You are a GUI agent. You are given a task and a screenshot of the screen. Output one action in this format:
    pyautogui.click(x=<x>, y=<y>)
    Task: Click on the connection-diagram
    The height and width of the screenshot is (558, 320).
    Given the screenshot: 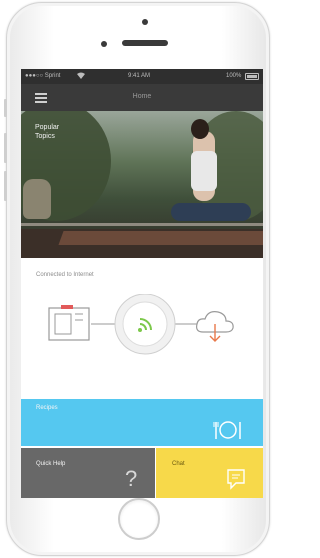 What is the action you would take?
    pyautogui.click(x=141, y=324)
    